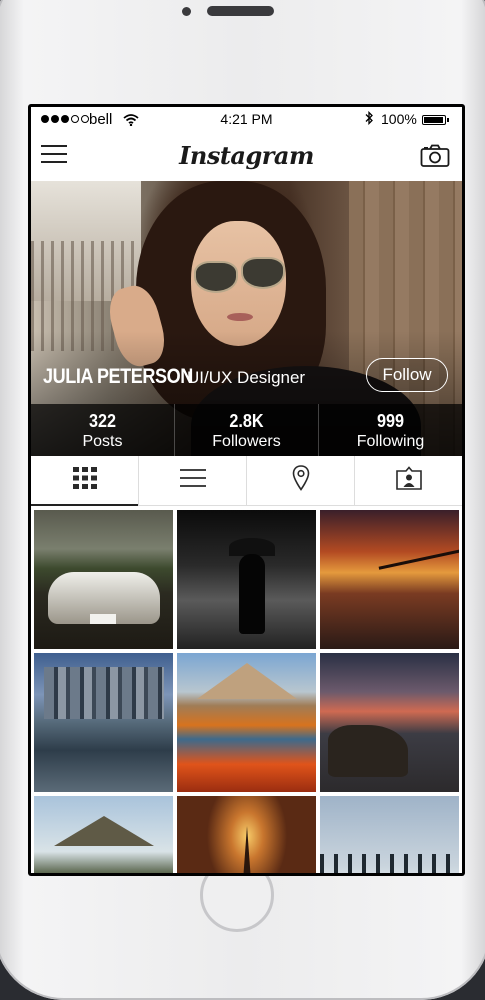  I want to click on follow-button: Follow, so click(407, 375).